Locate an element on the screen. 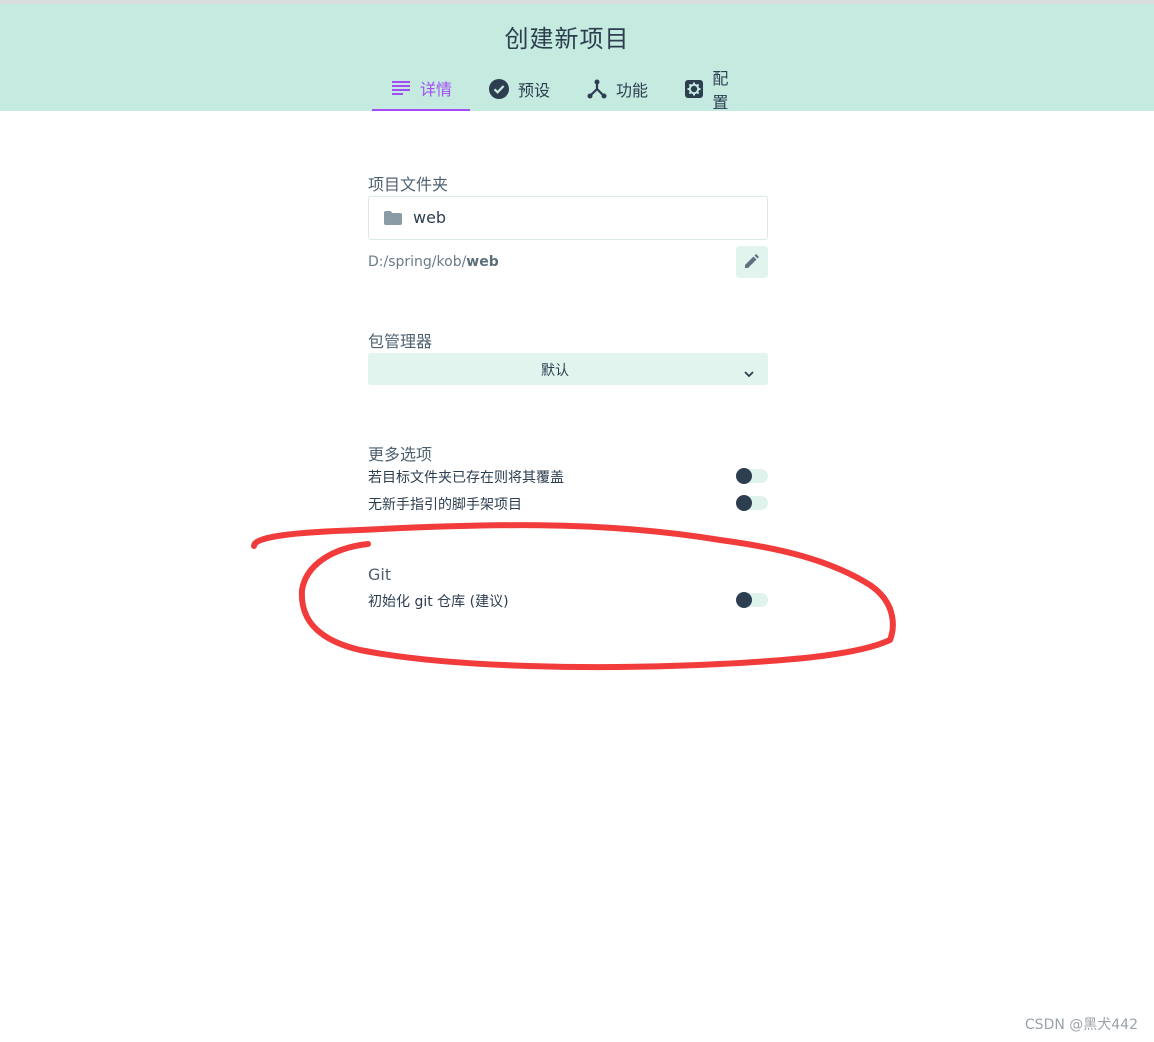  option-bare-label: 无新手指引的脚手架项目 is located at coordinates (445, 505).